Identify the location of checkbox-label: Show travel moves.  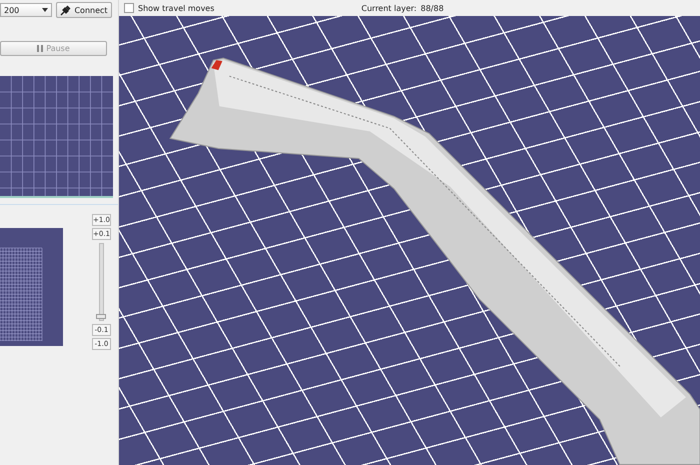
(176, 8).